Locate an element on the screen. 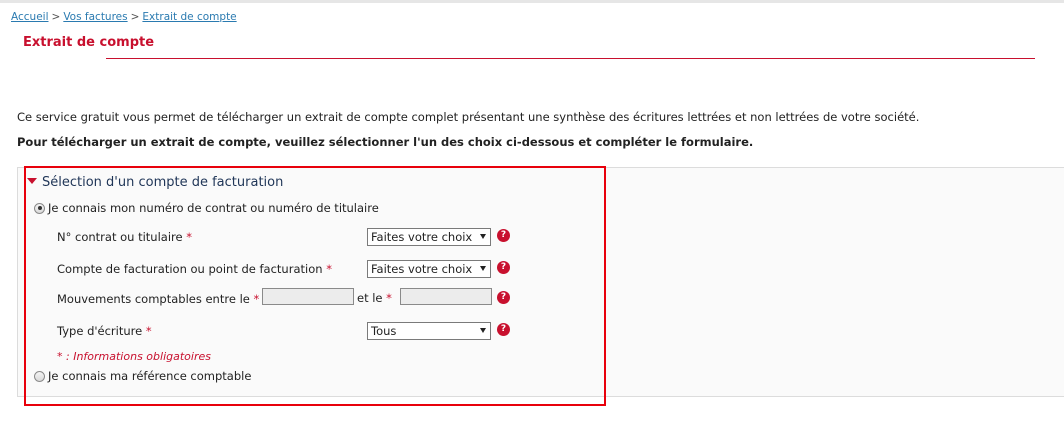  top-border is located at coordinates (532, 1).